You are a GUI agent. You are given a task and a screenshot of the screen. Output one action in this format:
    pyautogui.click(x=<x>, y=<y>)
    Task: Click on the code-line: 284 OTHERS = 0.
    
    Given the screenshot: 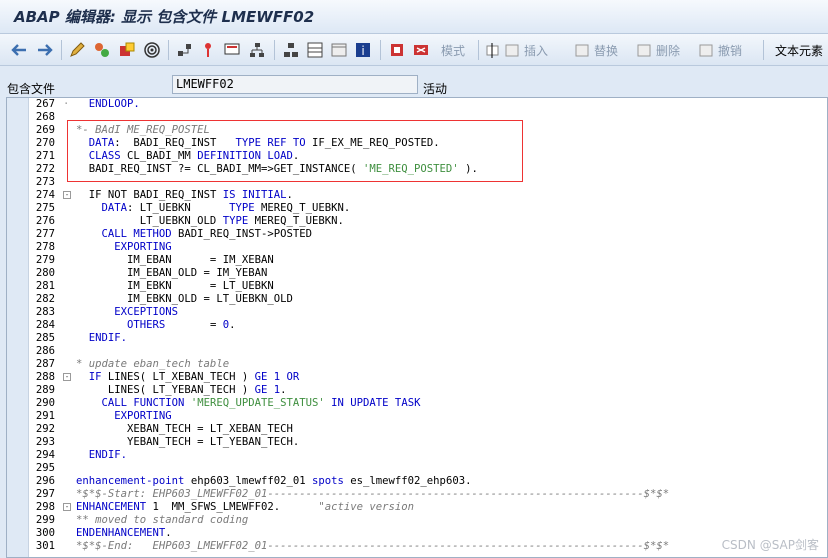 What is the action you would take?
    pyautogui.click(x=428, y=325)
    